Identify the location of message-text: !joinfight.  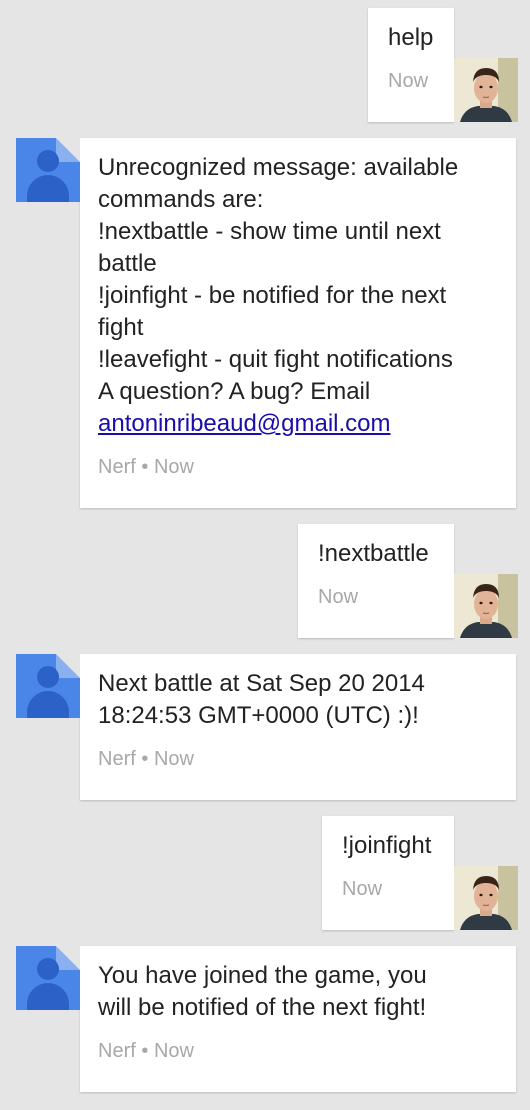
(387, 845).